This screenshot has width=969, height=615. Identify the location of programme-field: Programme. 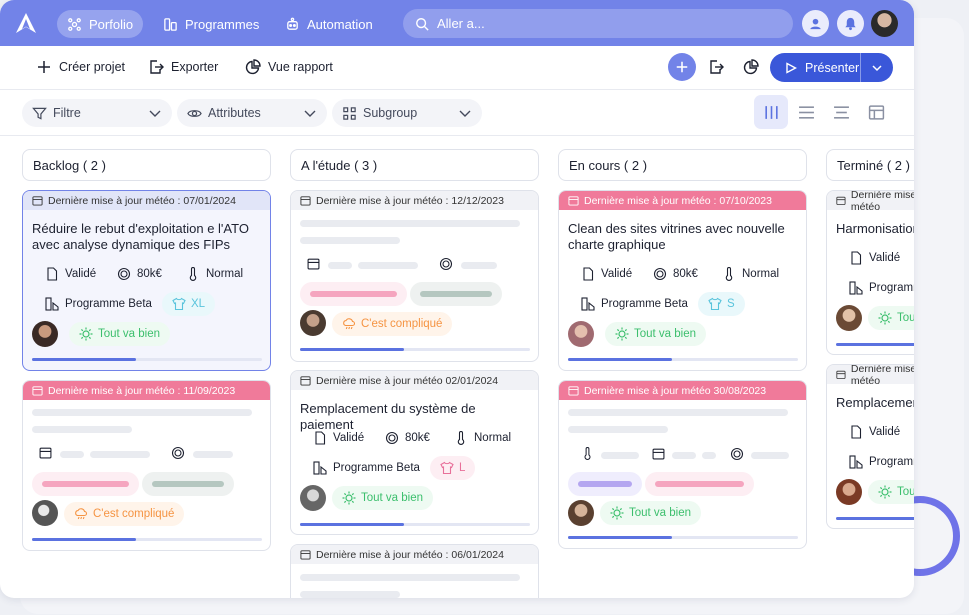
(881, 288).